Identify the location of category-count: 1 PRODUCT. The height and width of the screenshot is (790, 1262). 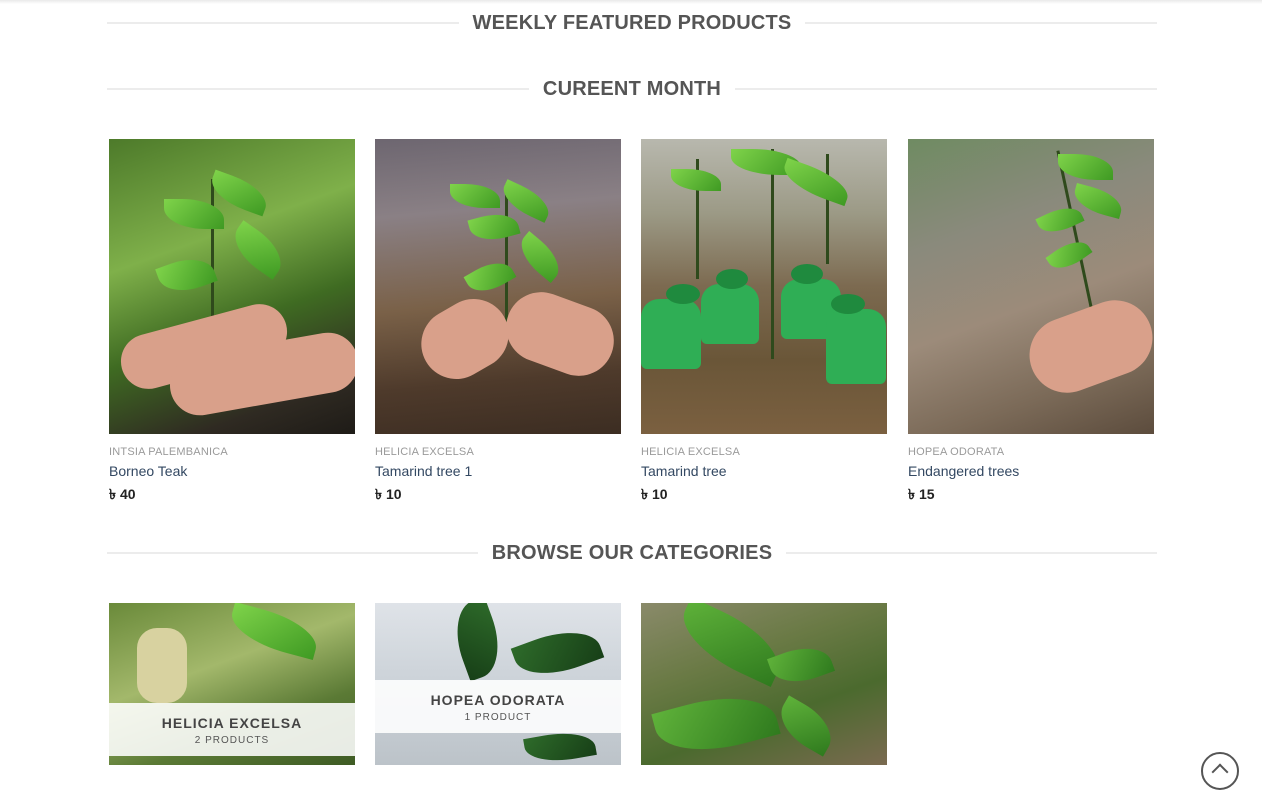
(498, 717).